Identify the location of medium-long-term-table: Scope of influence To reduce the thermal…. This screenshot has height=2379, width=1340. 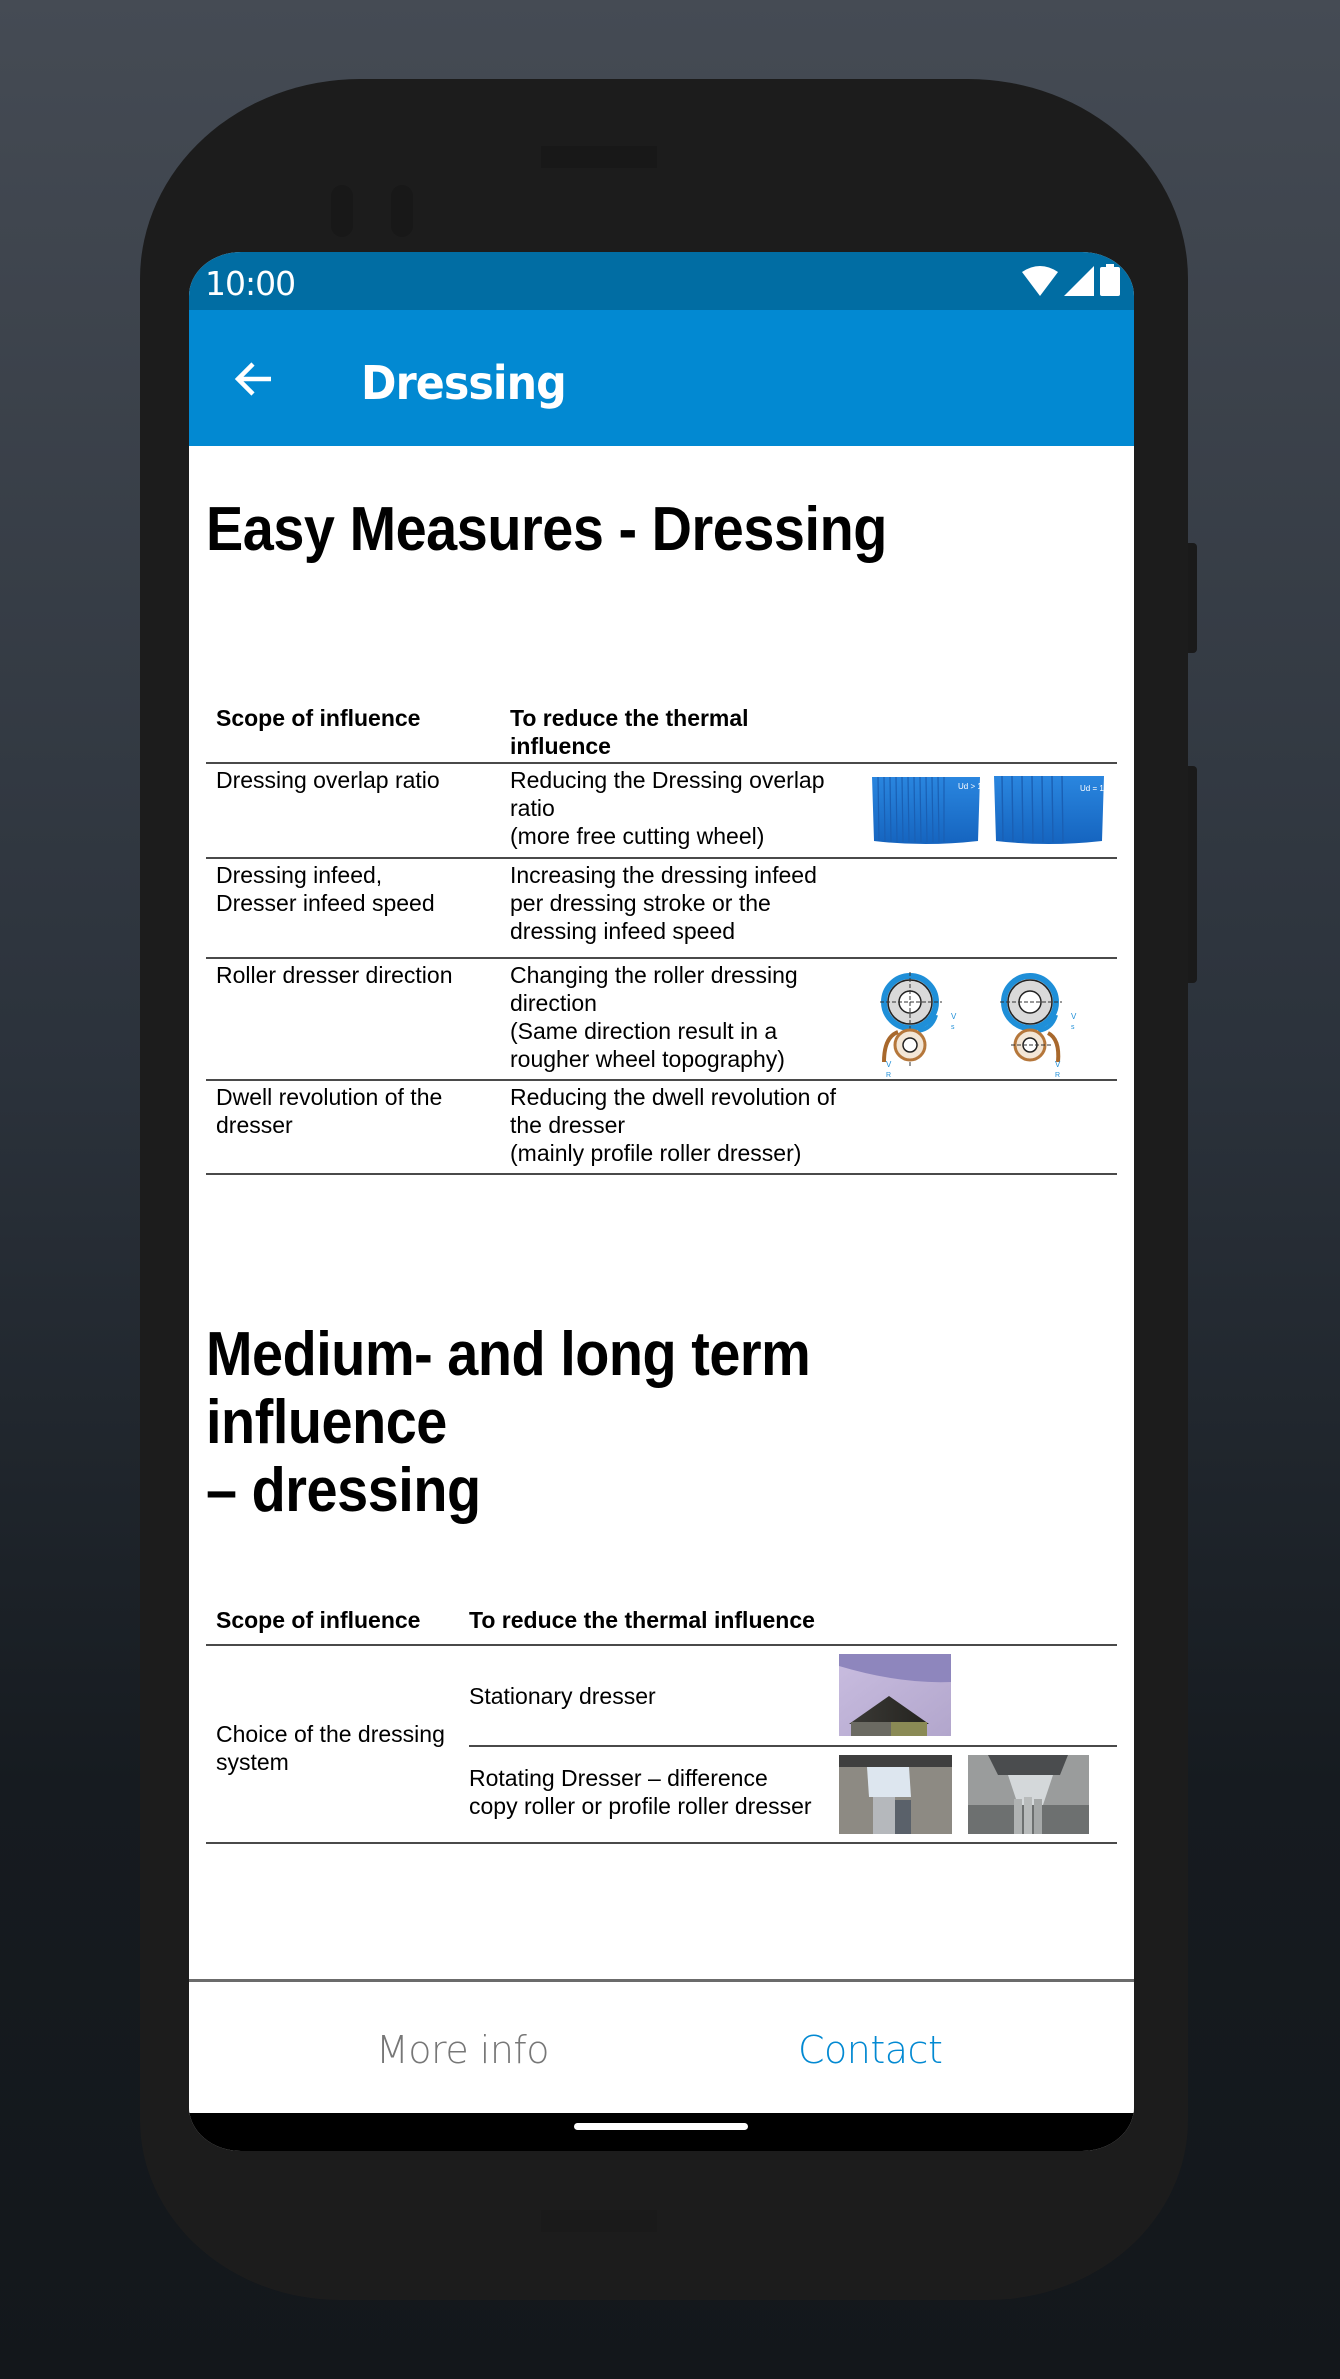
(661, 1721).